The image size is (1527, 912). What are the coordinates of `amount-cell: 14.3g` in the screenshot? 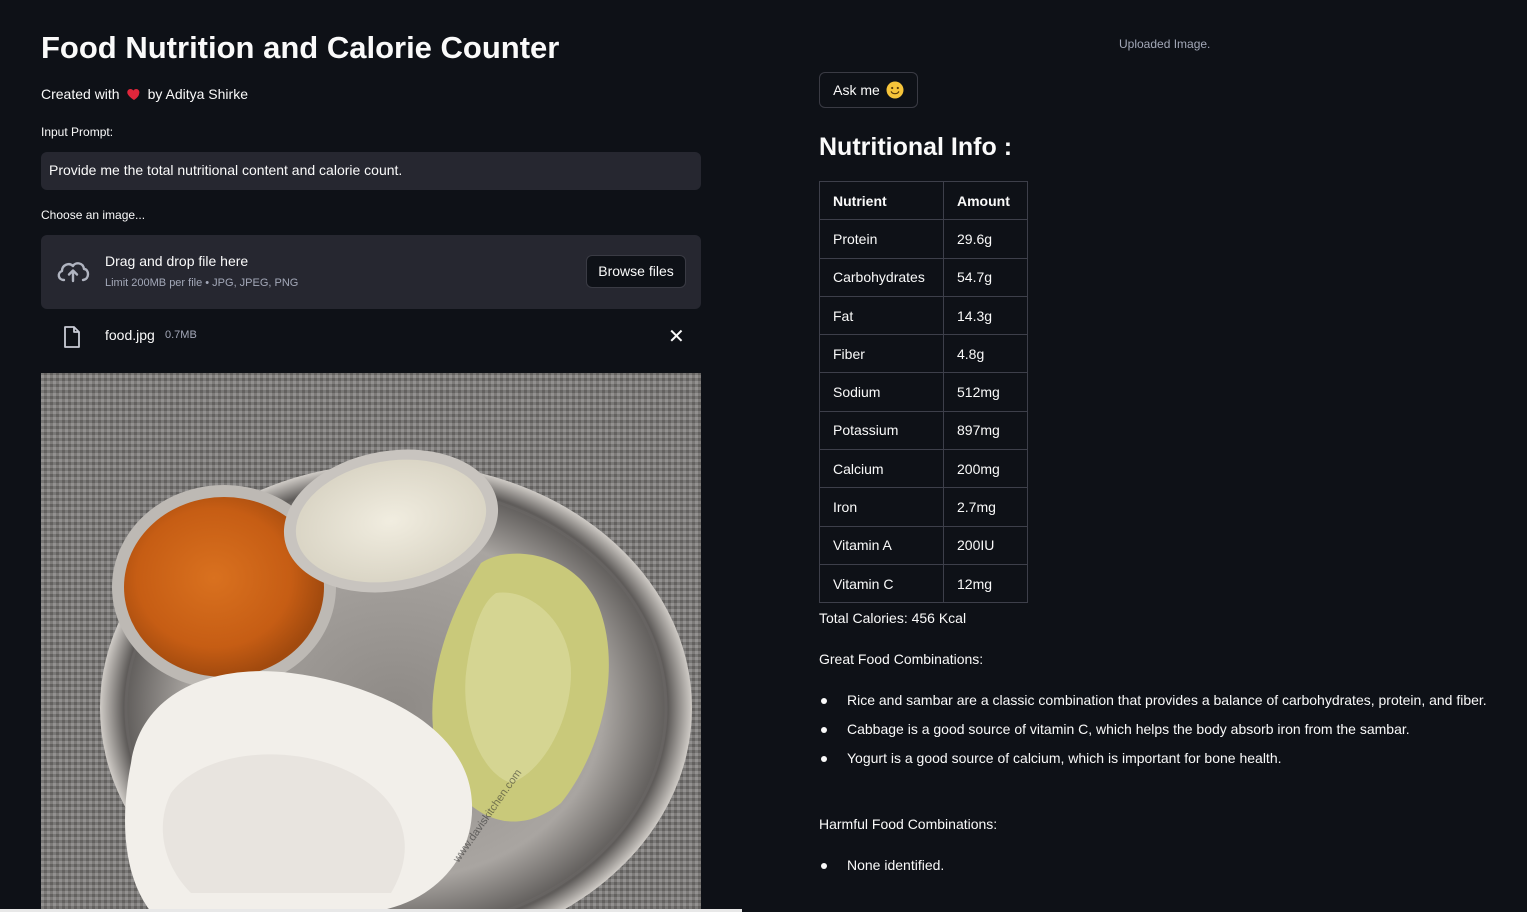 It's located at (985, 315).